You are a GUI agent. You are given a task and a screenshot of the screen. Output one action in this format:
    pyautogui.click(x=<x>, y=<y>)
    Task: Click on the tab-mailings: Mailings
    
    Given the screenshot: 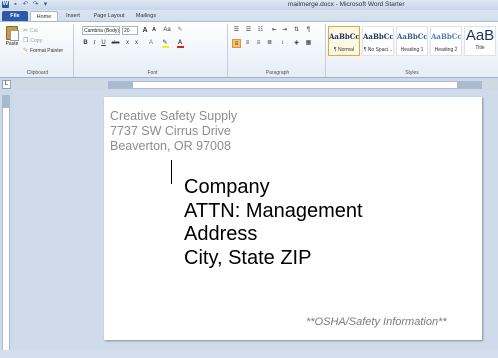 What is the action you would take?
    pyautogui.click(x=146, y=16)
    